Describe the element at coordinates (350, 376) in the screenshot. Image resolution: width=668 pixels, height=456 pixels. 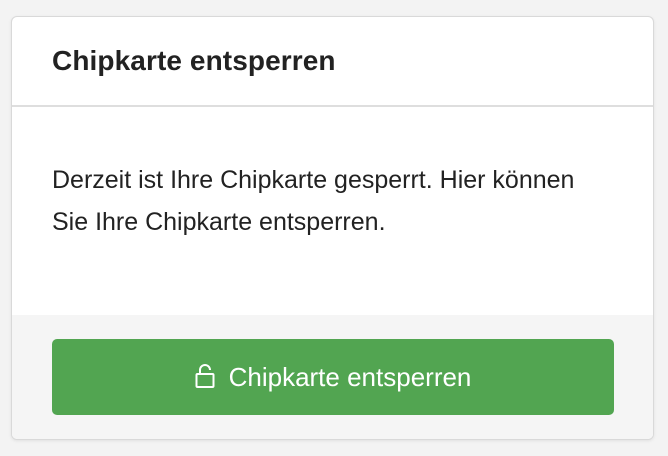
I see `unlock-chipcard-button-label: Chipkarte entsperren` at that location.